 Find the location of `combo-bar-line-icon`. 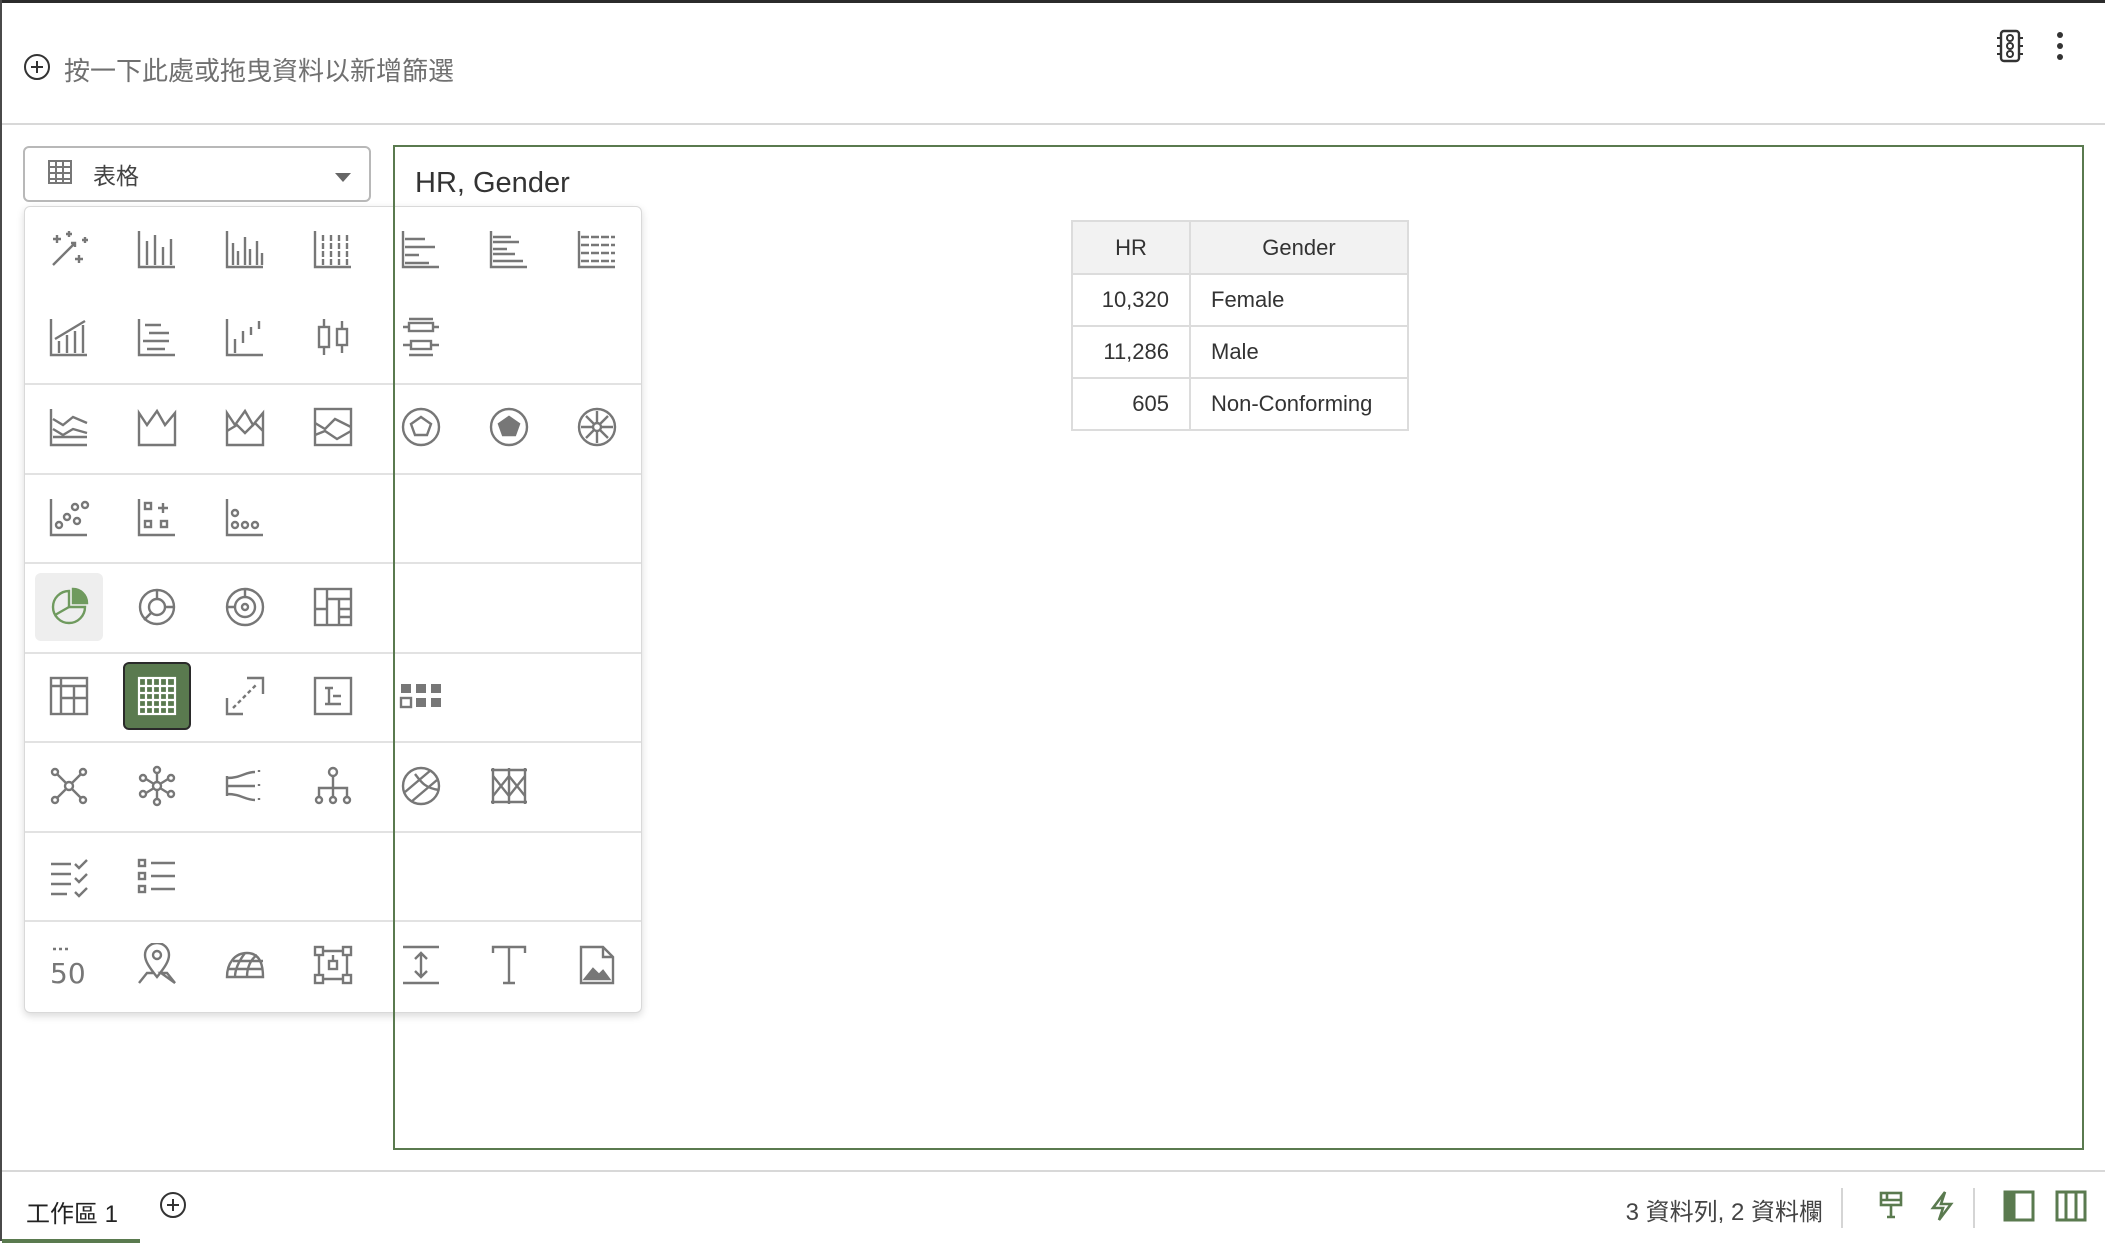

combo-bar-line-icon is located at coordinates (69, 337).